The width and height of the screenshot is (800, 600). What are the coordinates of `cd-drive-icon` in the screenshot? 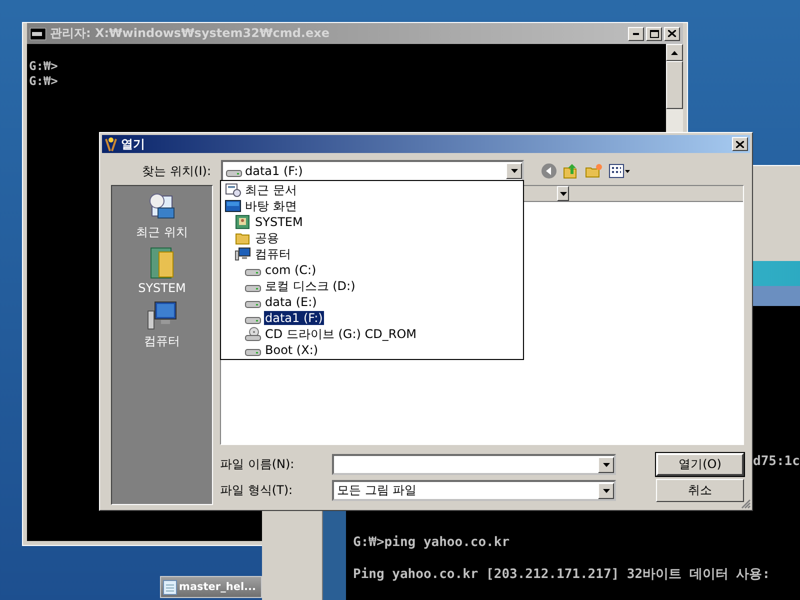 It's located at (253, 334).